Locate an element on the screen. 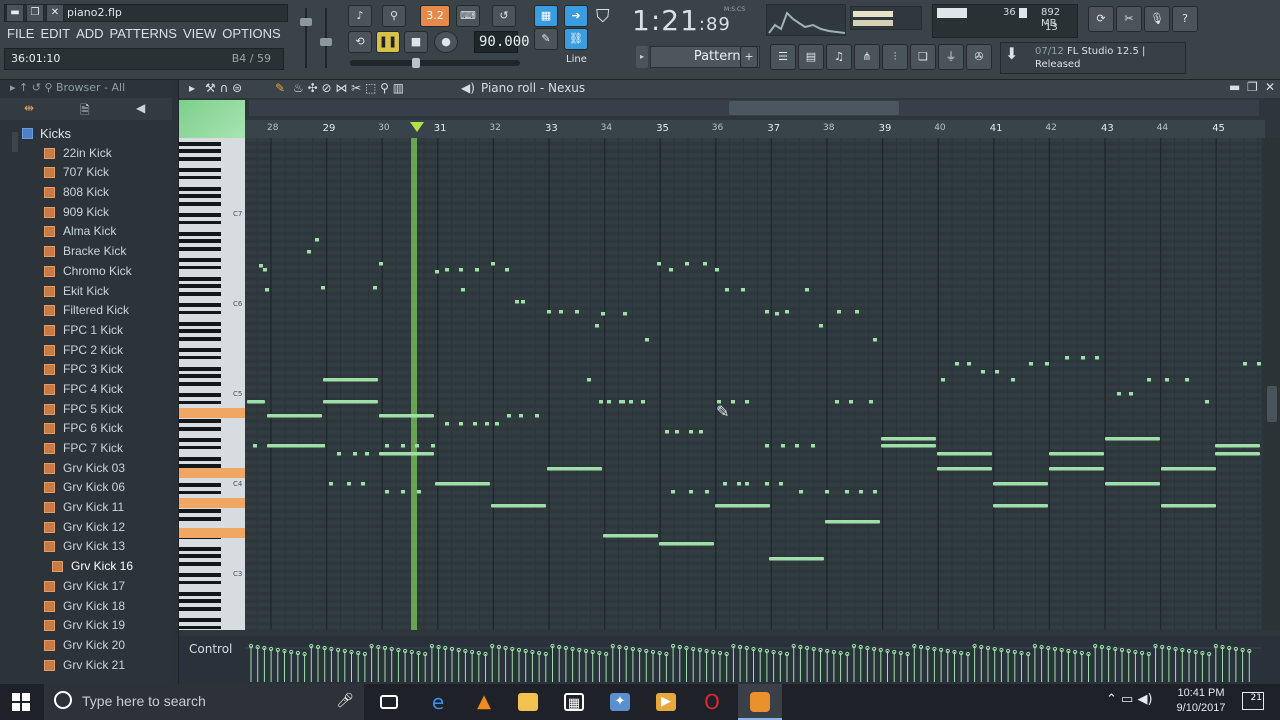  task-view-icon is located at coordinates (389, 702).